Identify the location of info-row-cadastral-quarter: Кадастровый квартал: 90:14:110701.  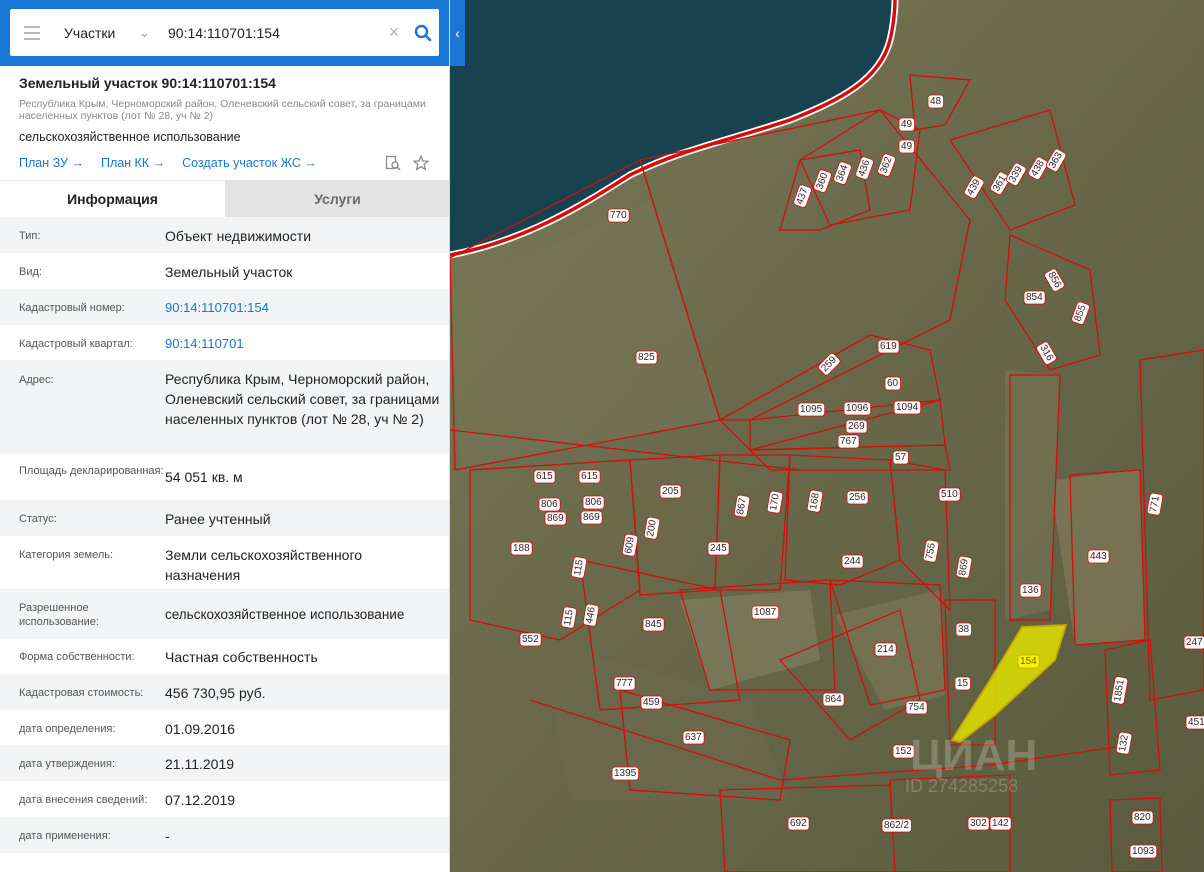
(224, 342).